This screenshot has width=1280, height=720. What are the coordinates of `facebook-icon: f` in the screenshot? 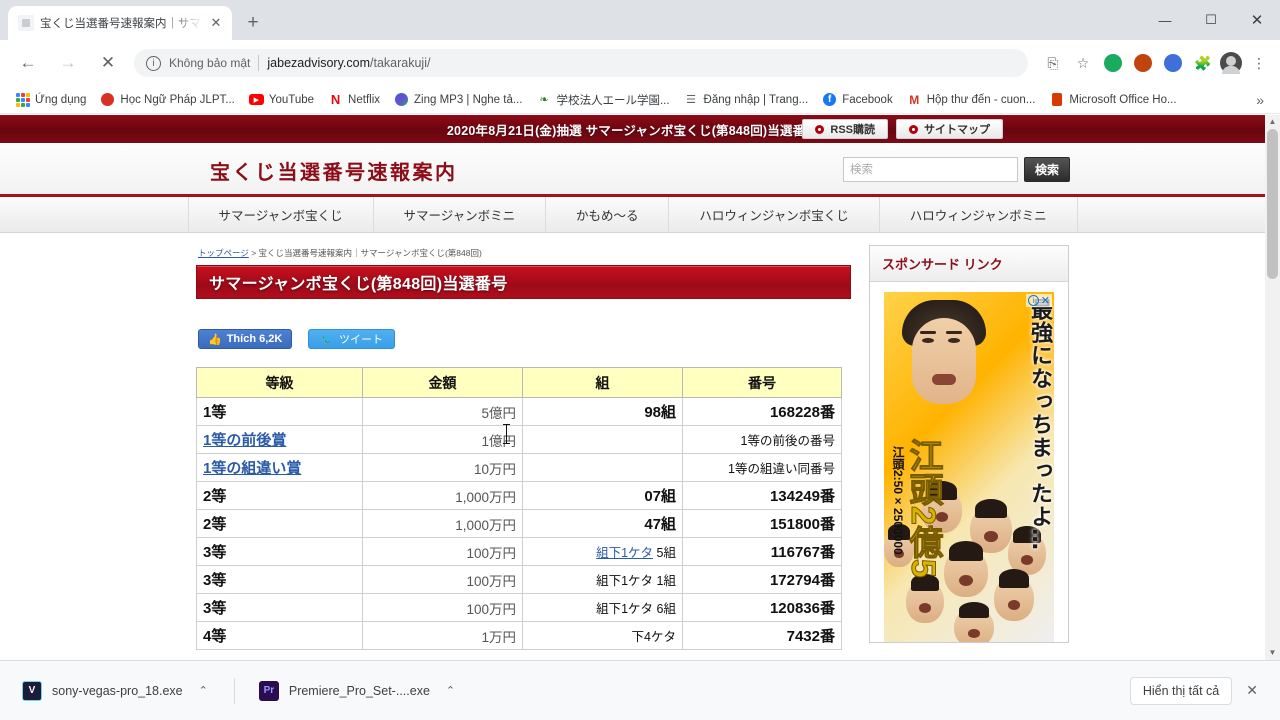 It's located at (829, 99).